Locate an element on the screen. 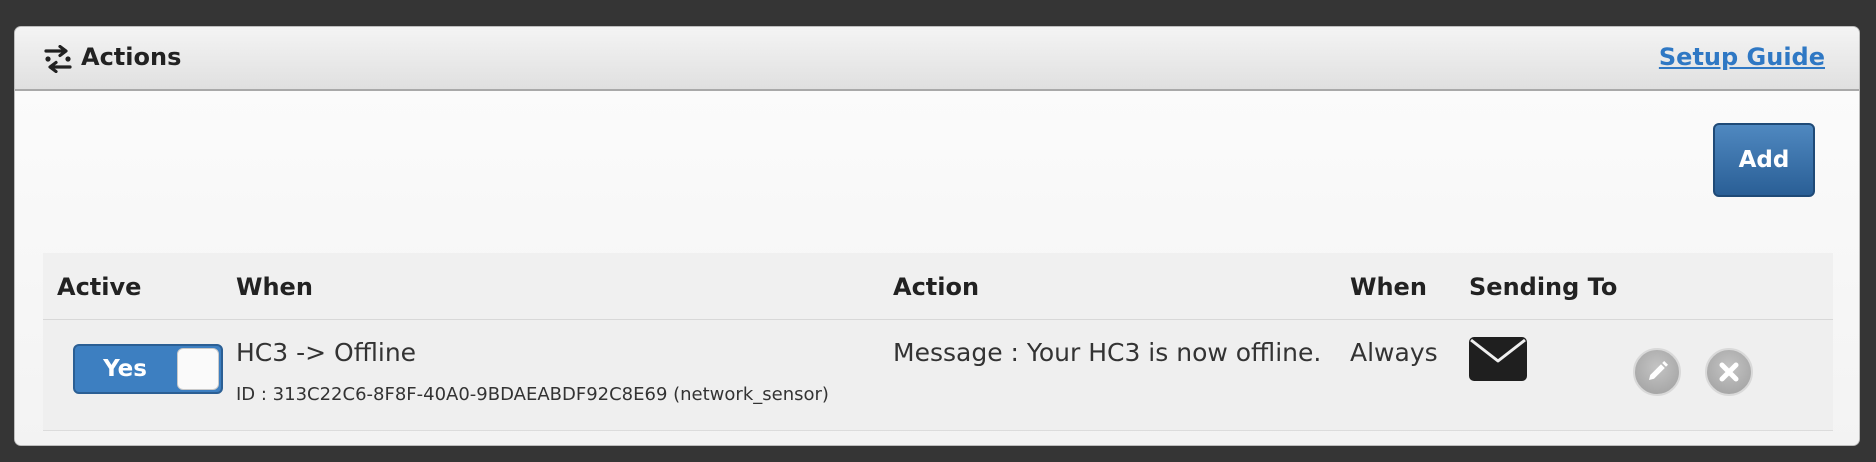  add-button: Add is located at coordinates (1764, 160).